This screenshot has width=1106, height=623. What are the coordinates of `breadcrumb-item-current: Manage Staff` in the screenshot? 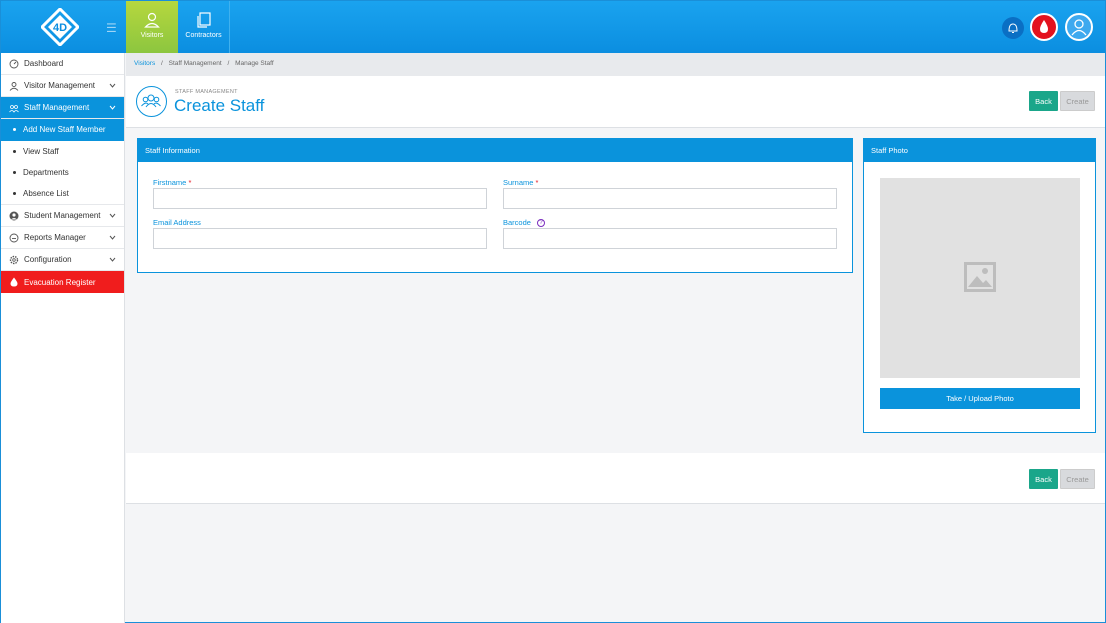 It's located at (254, 63).